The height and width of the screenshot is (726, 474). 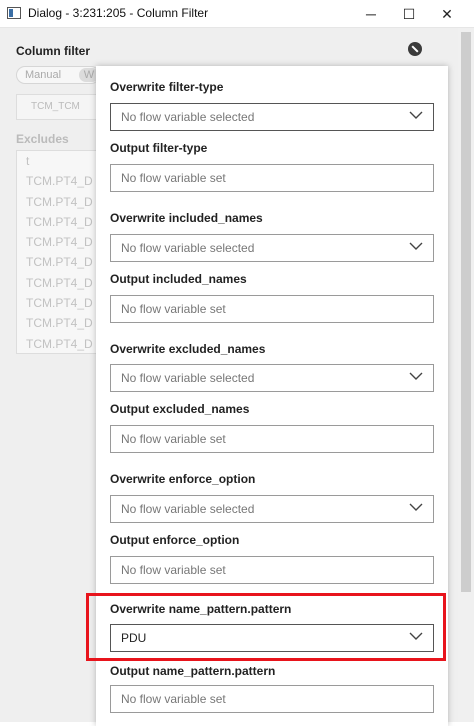 I want to click on output-filter-type-field: No flow variable set, so click(x=272, y=178).